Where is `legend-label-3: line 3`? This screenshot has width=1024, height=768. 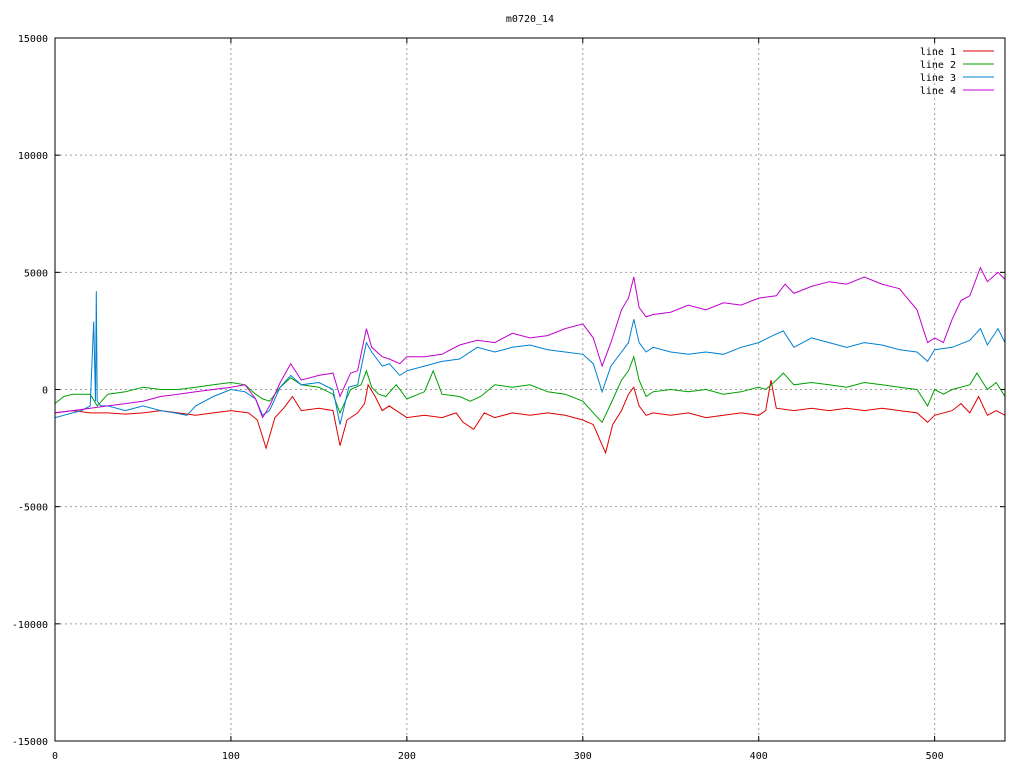 legend-label-3: line 3 is located at coordinates (938, 78).